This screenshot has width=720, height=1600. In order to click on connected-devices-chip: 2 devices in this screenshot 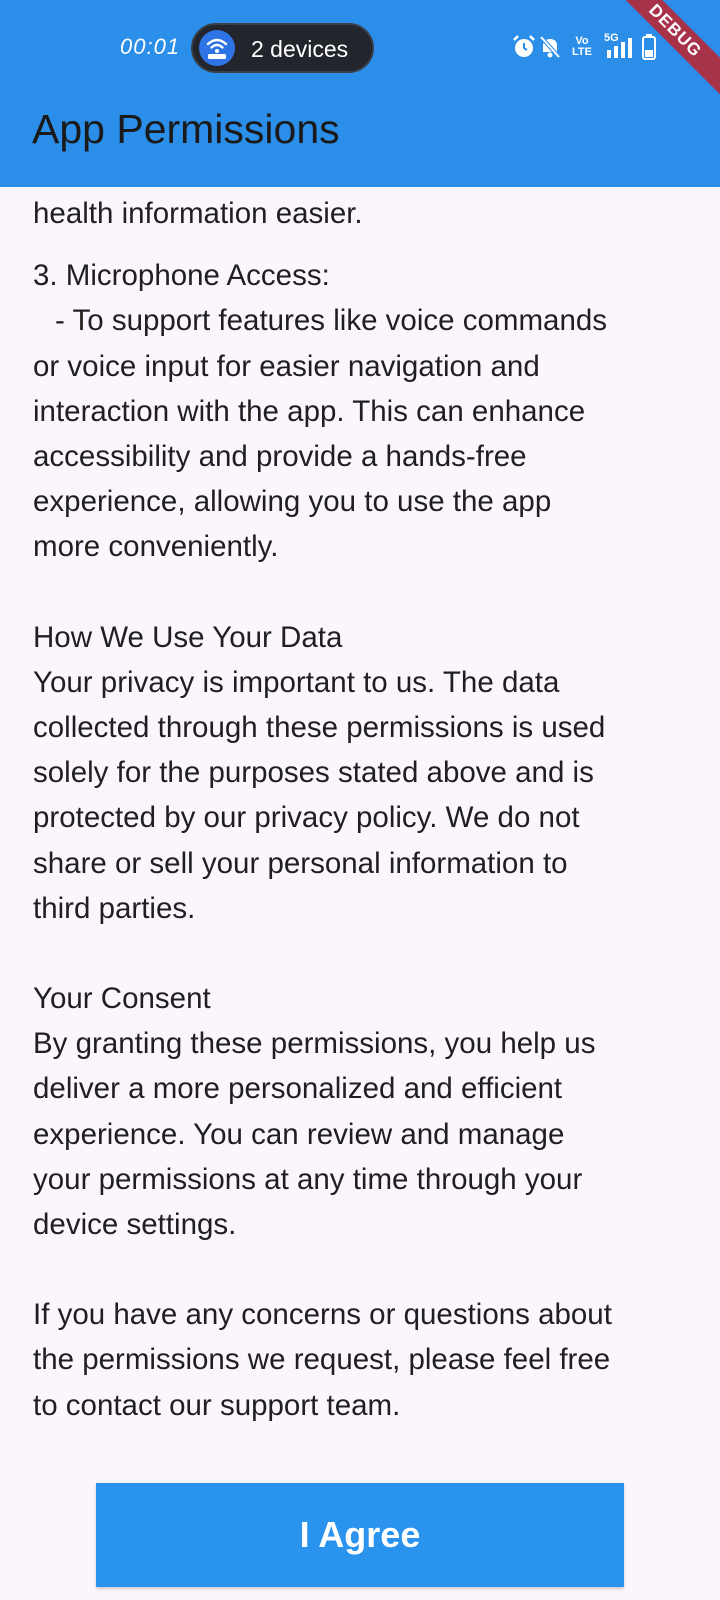, I will do `click(282, 48)`.